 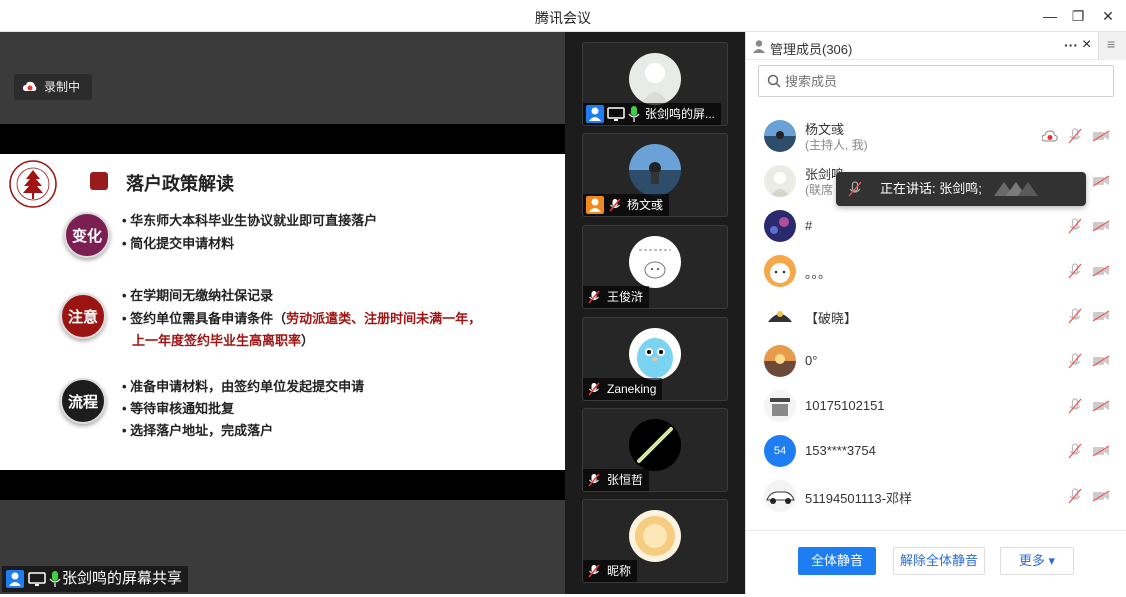 I want to click on avatar: 54, so click(x=780, y=451).